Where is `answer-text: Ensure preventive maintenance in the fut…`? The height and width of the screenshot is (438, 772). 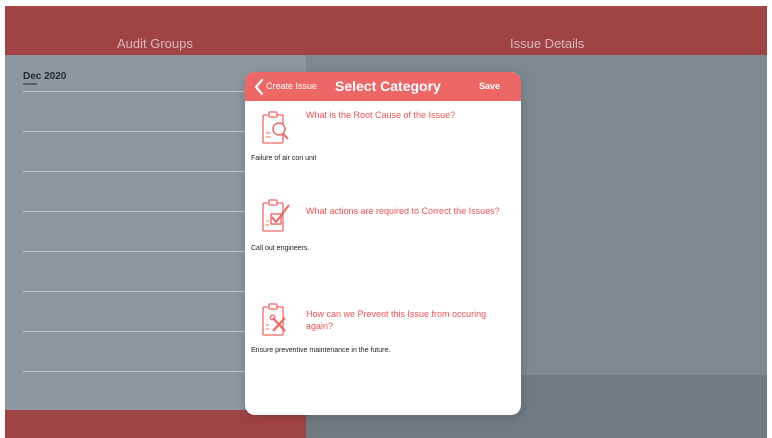
answer-text: Ensure preventive maintenance in the fut… is located at coordinates (321, 350).